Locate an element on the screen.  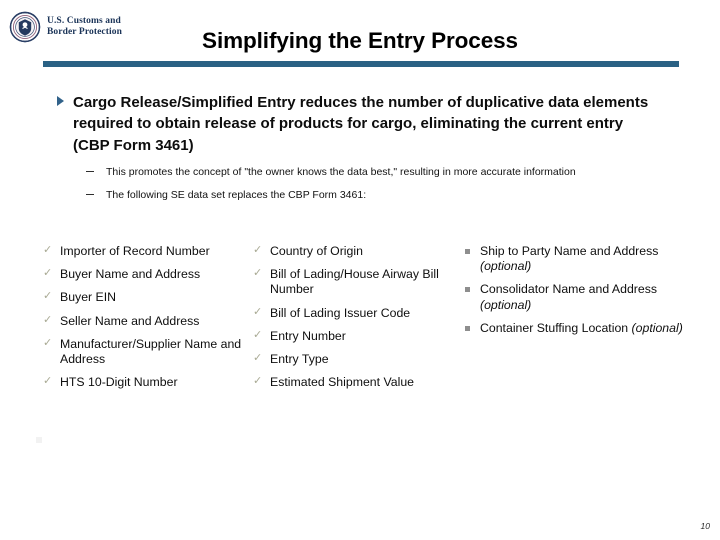
list-item-label: Consolidator Name and Address is located at coordinates (569, 289).